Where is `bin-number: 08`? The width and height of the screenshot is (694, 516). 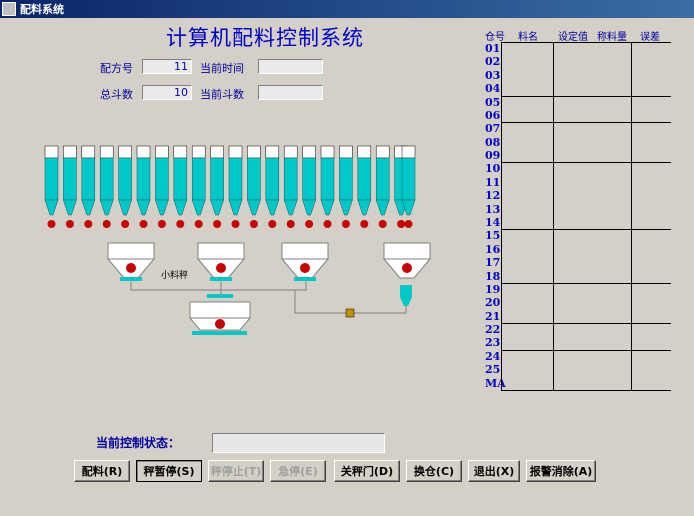
bin-number: 08 is located at coordinates (493, 142).